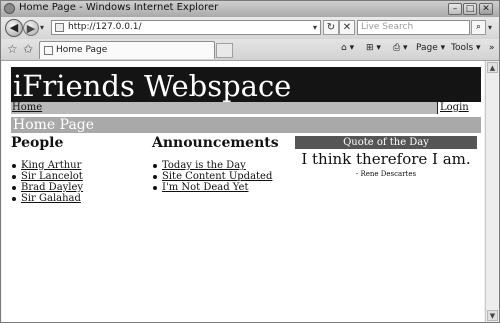 This screenshot has width=500, height=323. I want to click on tab-page-icon, so click(48, 50).